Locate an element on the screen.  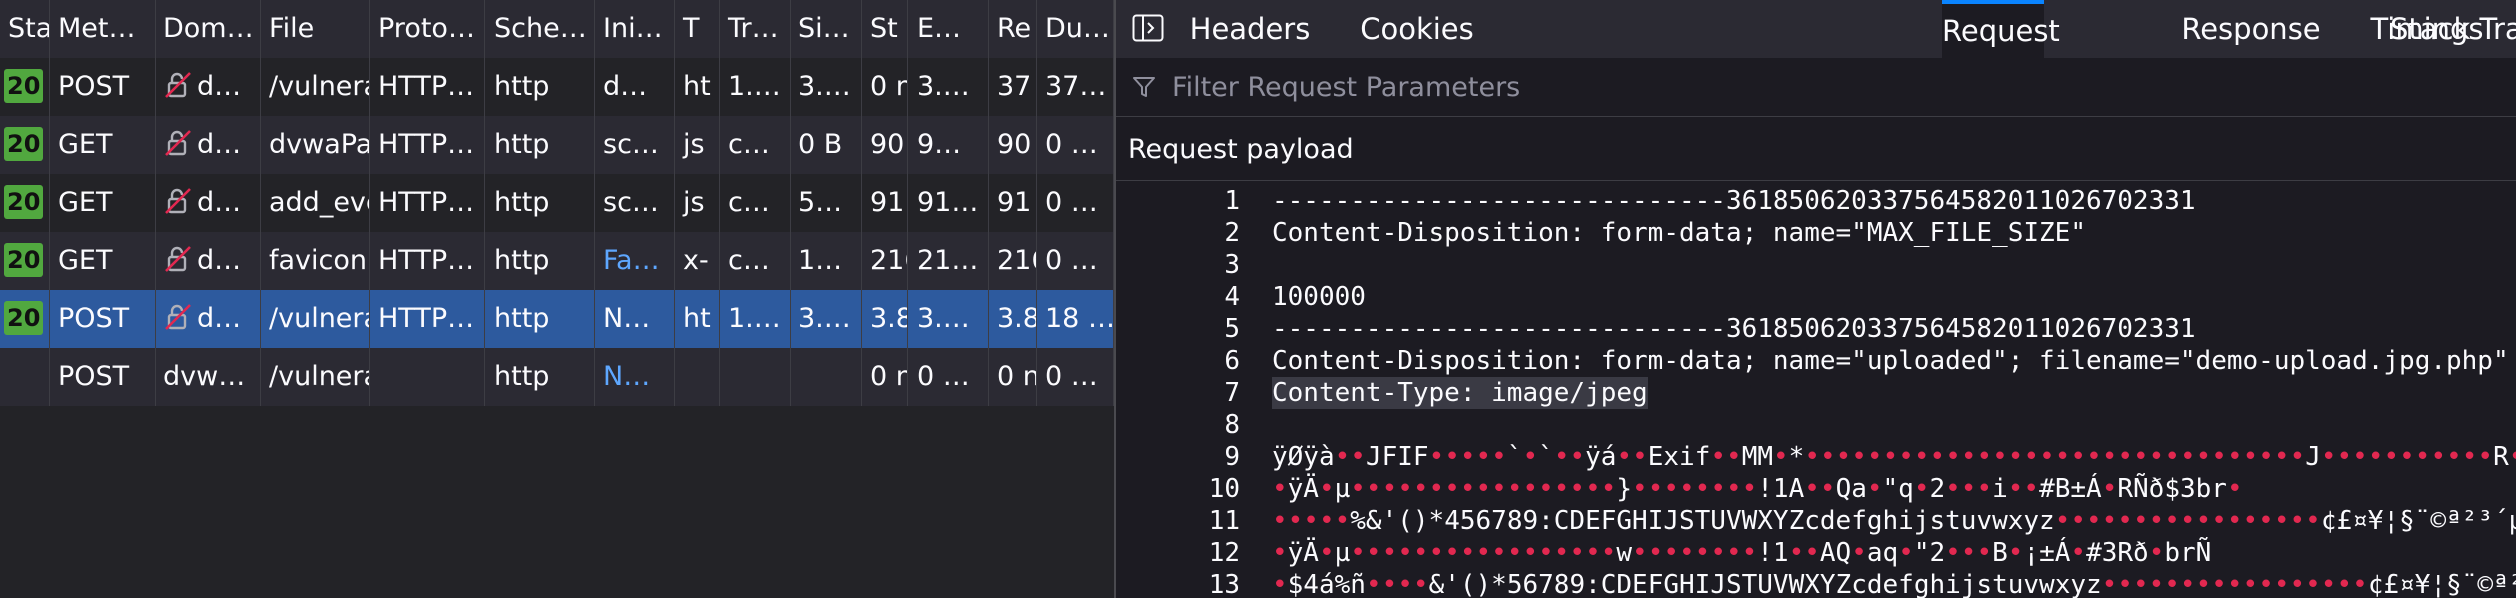
cell-response: 37 is located at coordinates (1013, 87).